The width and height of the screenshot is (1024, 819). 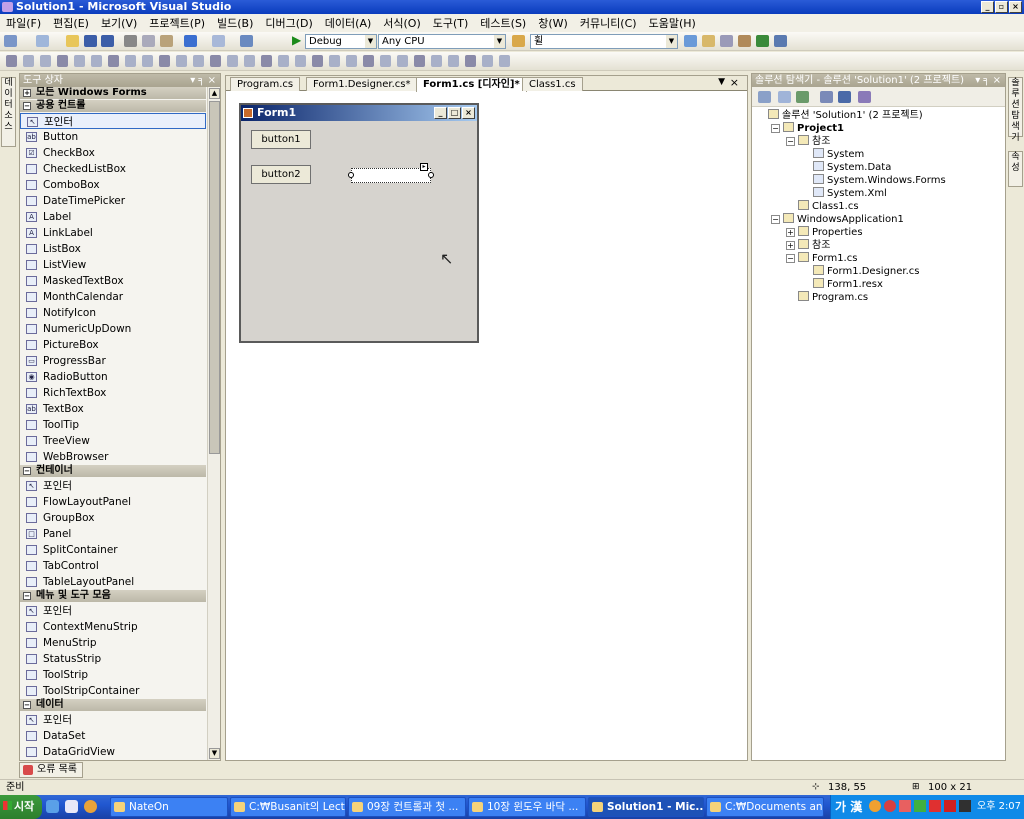 What do you see at coordinates (826, 97) in the screenshot?
I see `view-code-icon` at bounding box center [826, 97].